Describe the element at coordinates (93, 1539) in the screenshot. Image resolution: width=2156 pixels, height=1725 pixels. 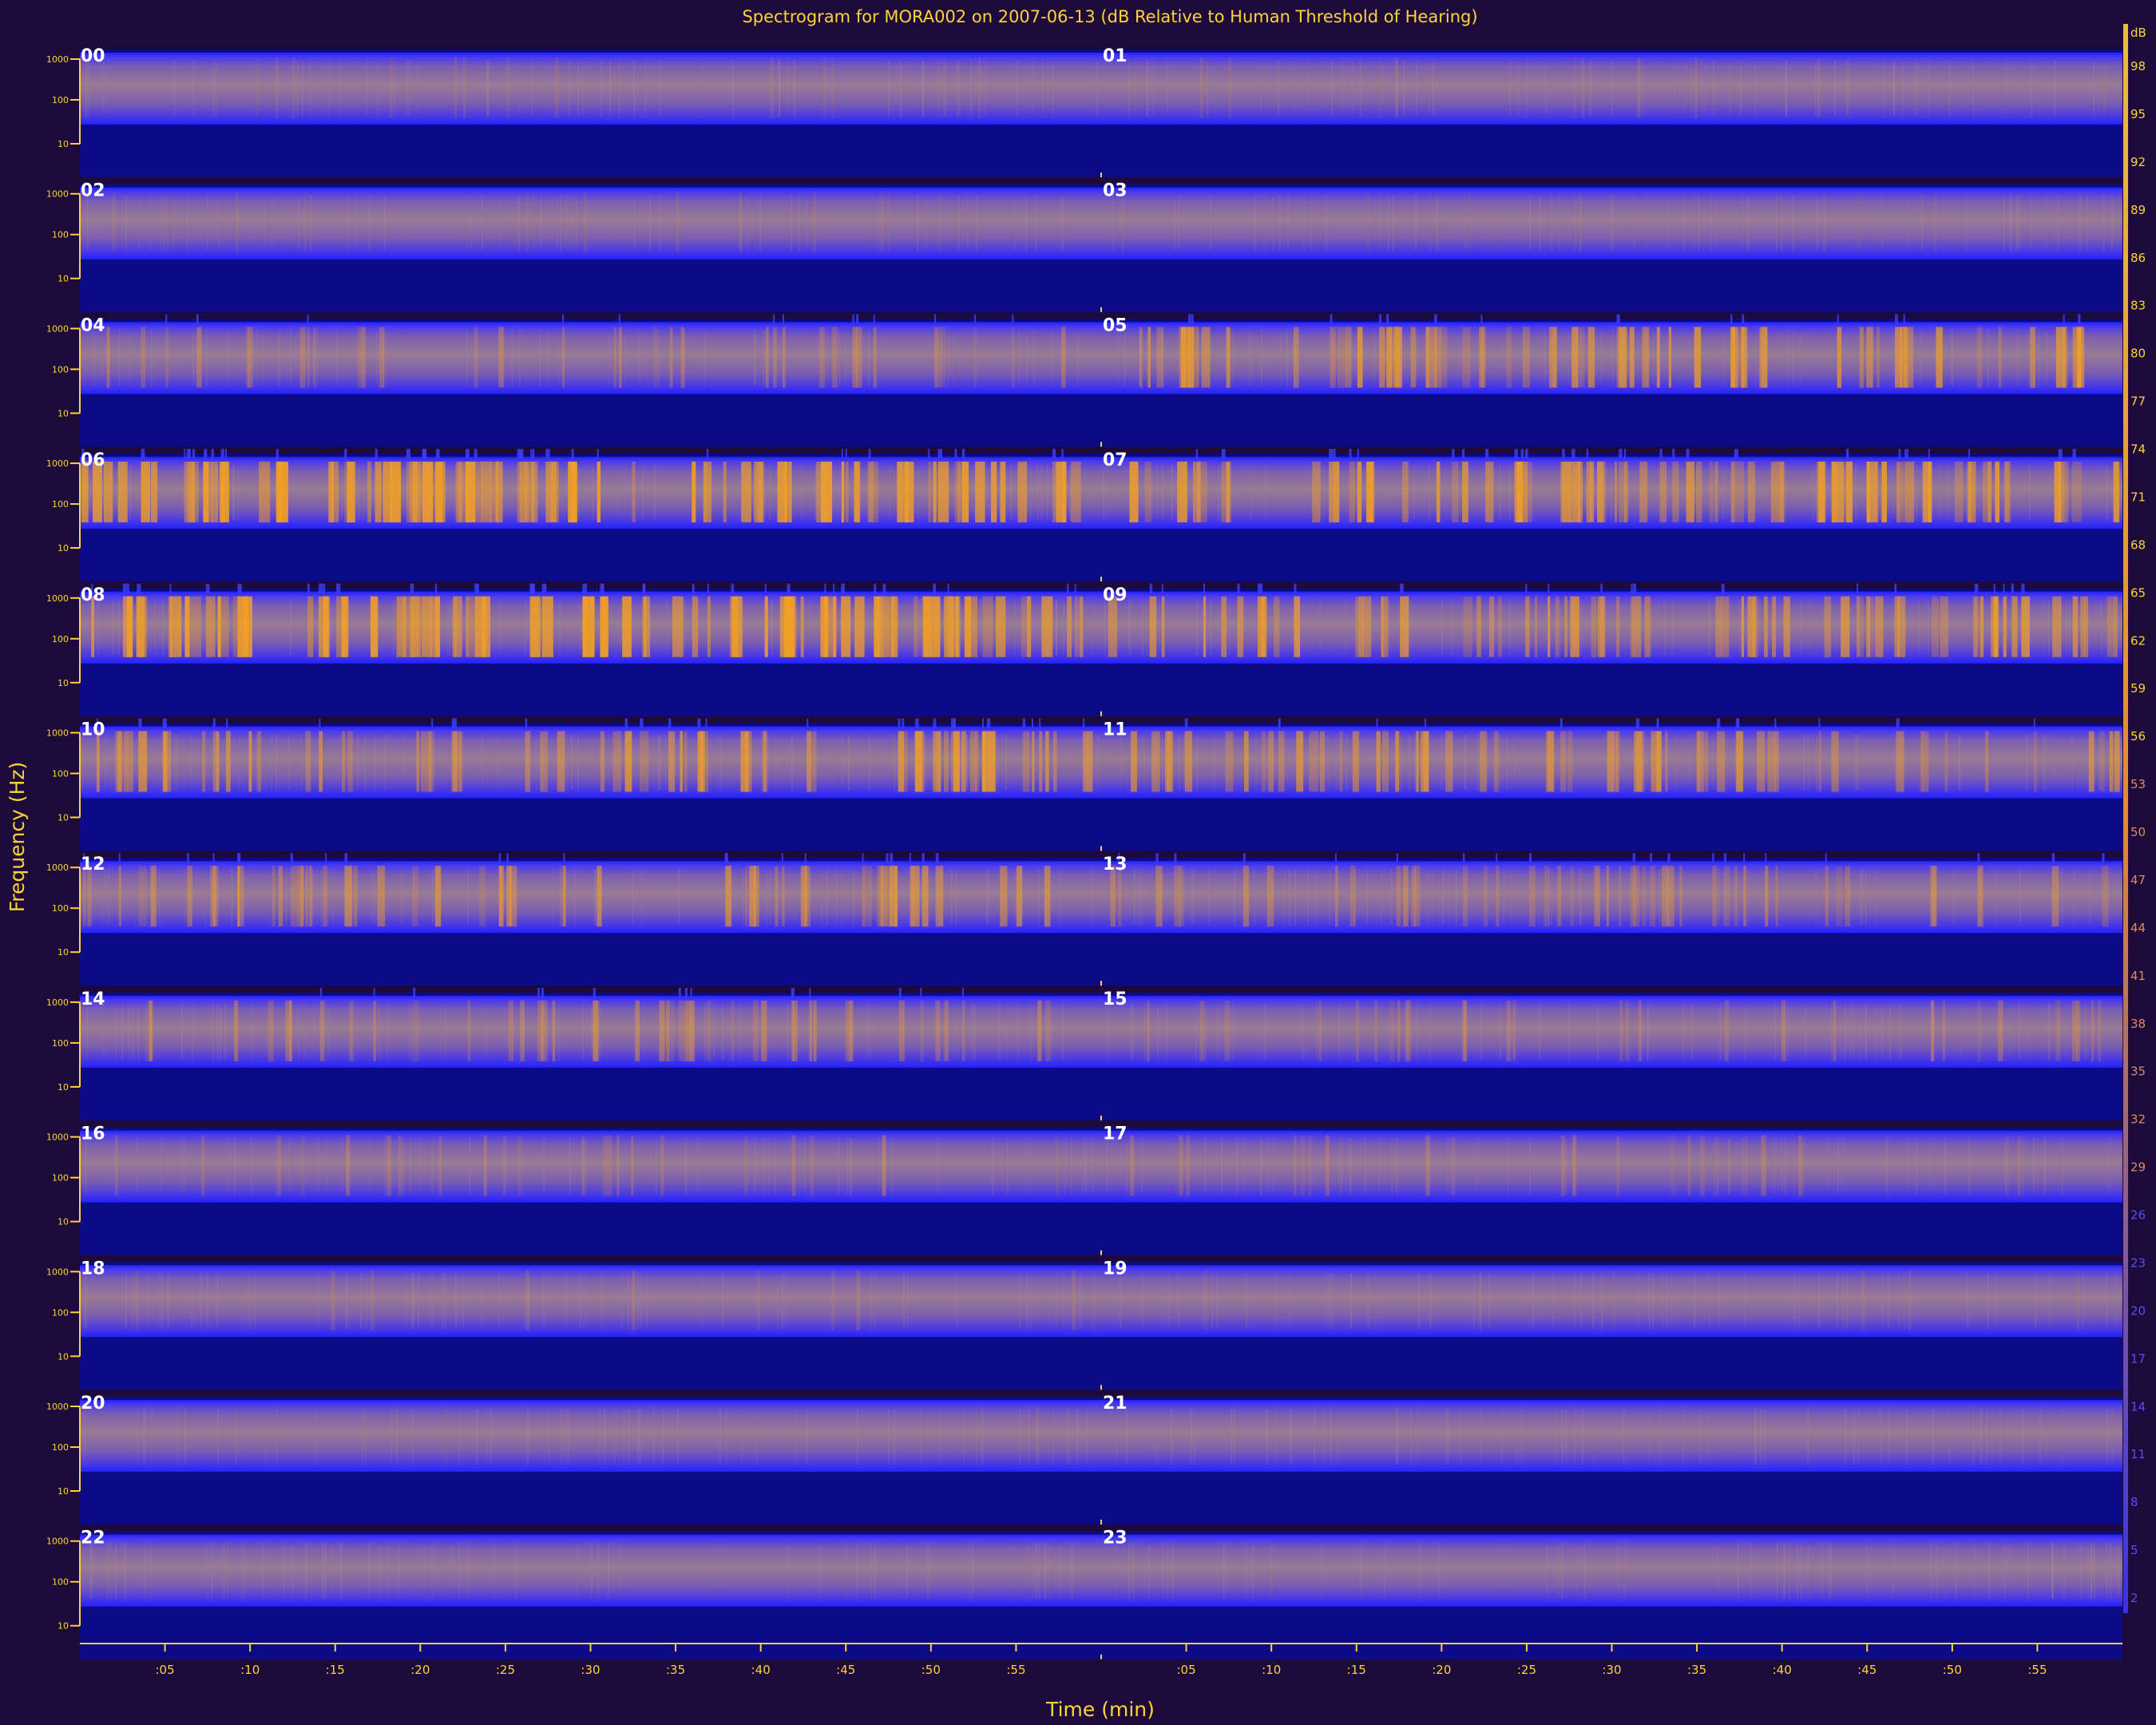
I see `hour-label: 22` at that location.